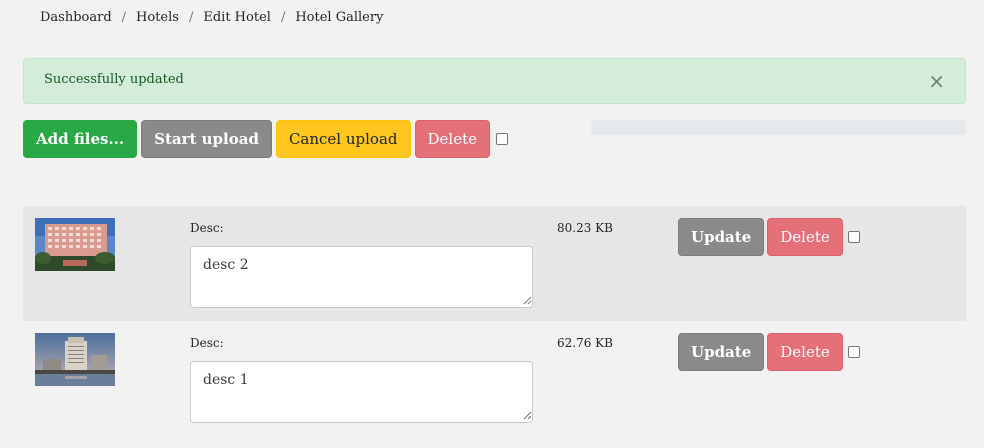 The height and width of the screenshot is (448, 984). I want to click on hotel-photo-modern-facade, so click(75, 244).